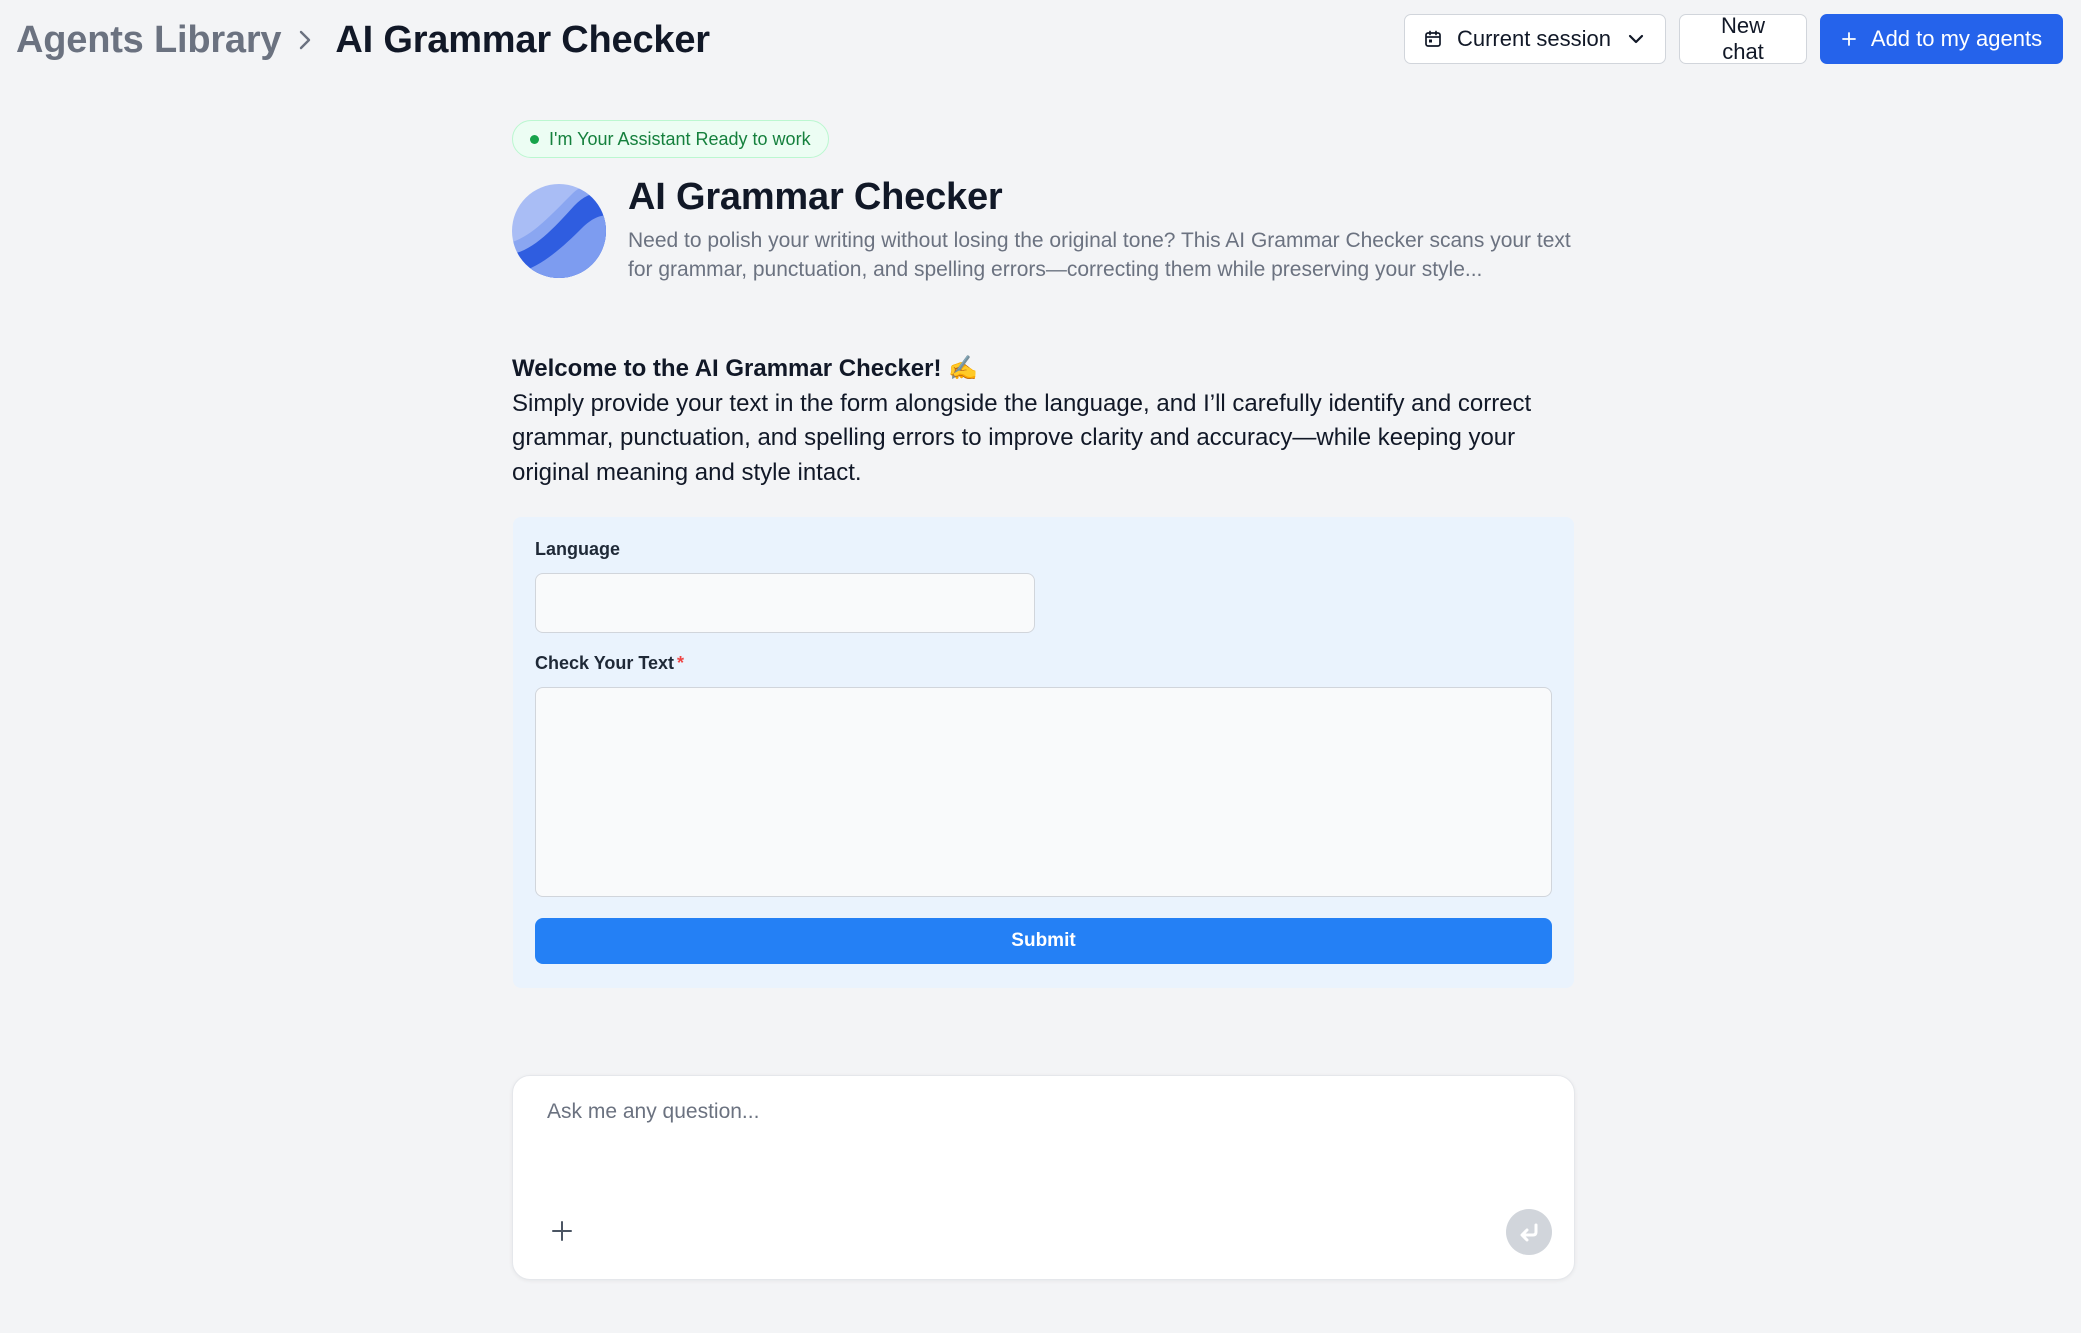 The width and height of the screenshot is (2081, 1333). What do you see at coordinates (1043, 792) in the screenshot?
I see `check-text-textarea` at bounding box center [1043, 792].